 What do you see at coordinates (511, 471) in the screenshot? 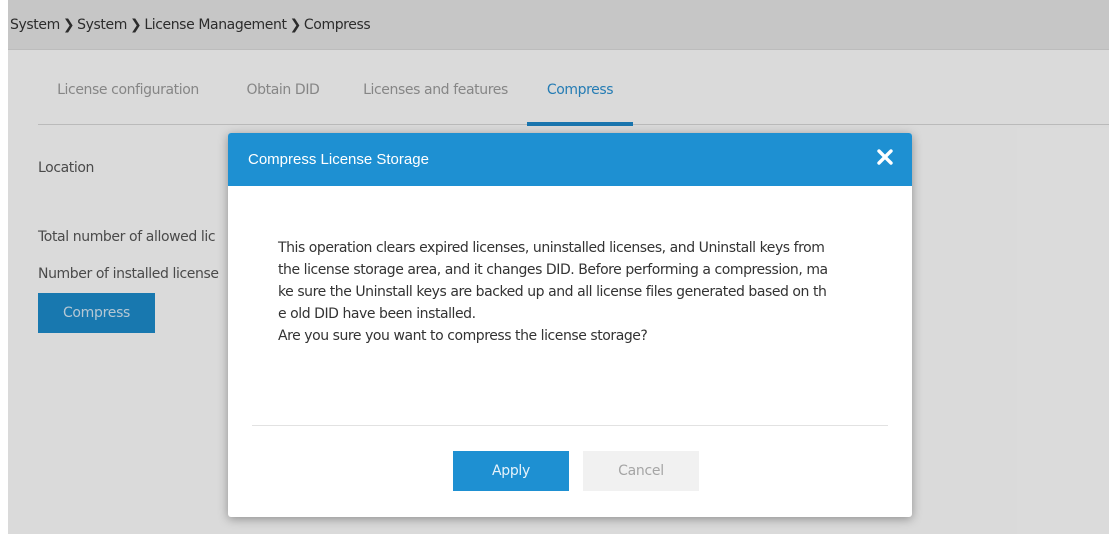
I see `apply-button: Apply` at bounding box center [511, 471].